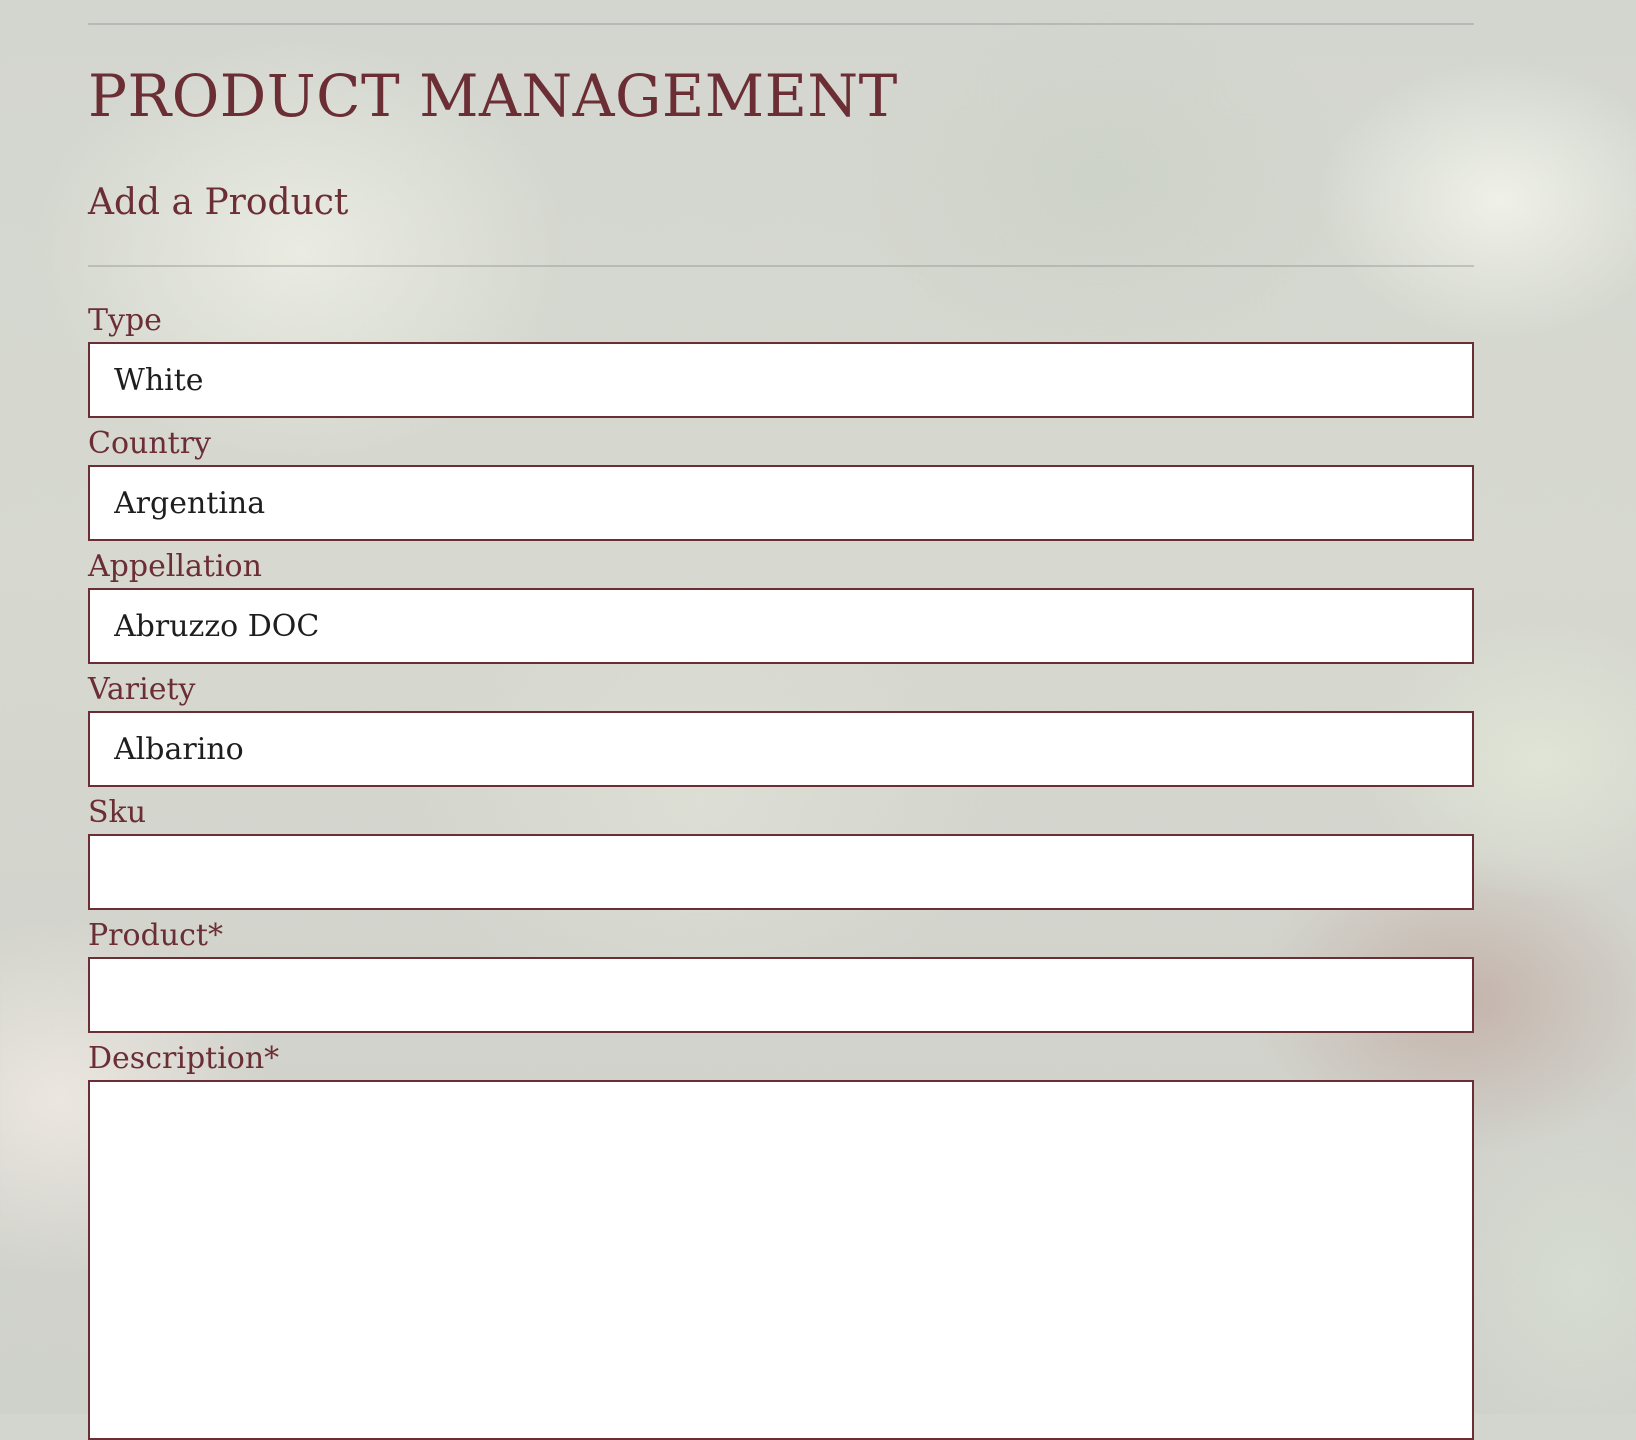 The width and height of the screenshot is (1636, 1440). I want to click on form-subtitle: Add a Product, so click(218, 202).